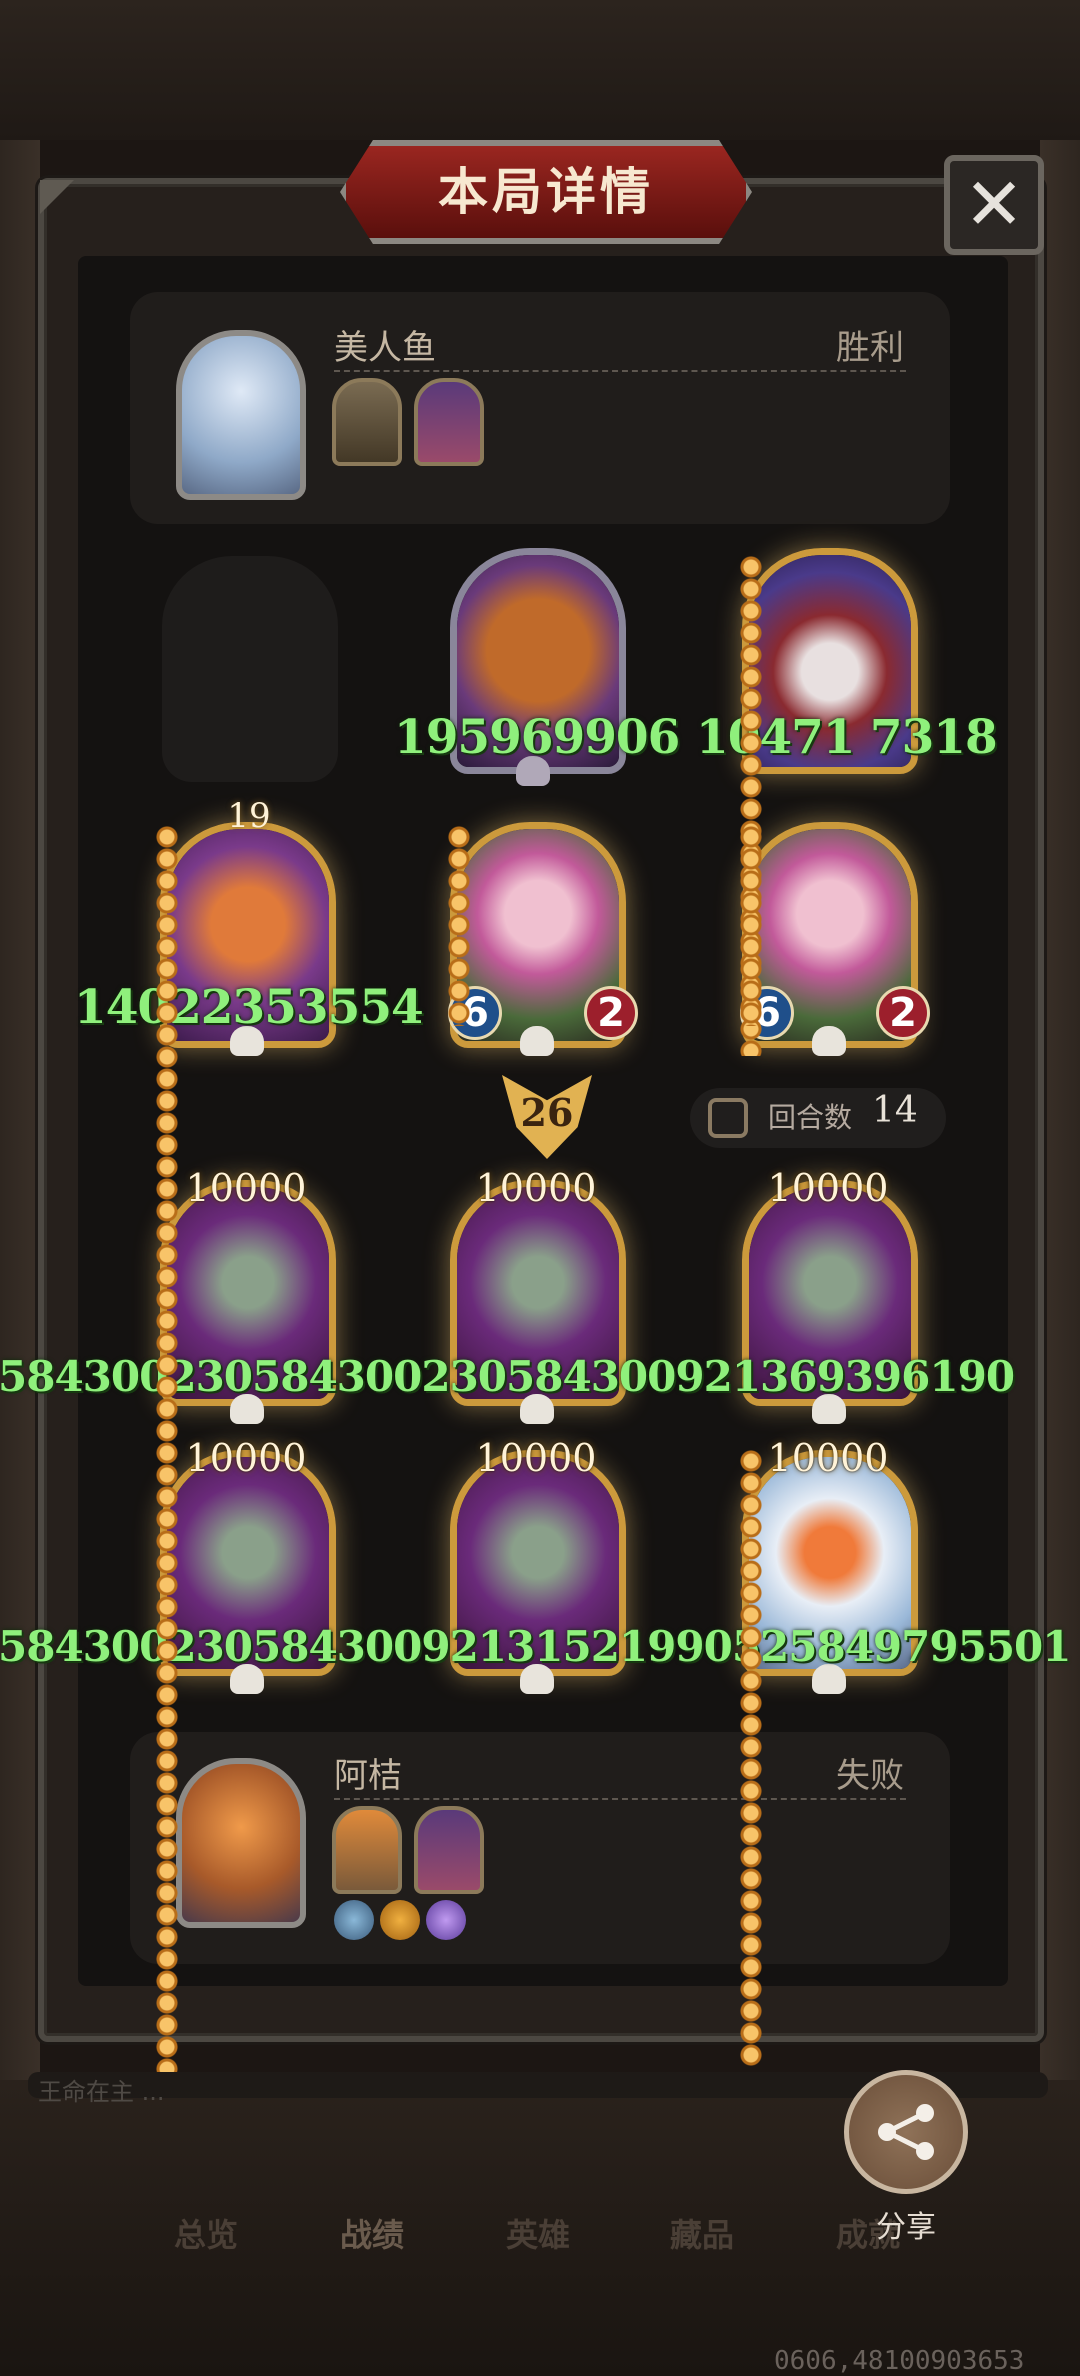 Image resolution: width=1080 pixels, height=2376 pixels. What do you see at coordinates (372, 2233) in the screenshot?
I see `nav-records: 战绩` at bounding box center [372, 2233].